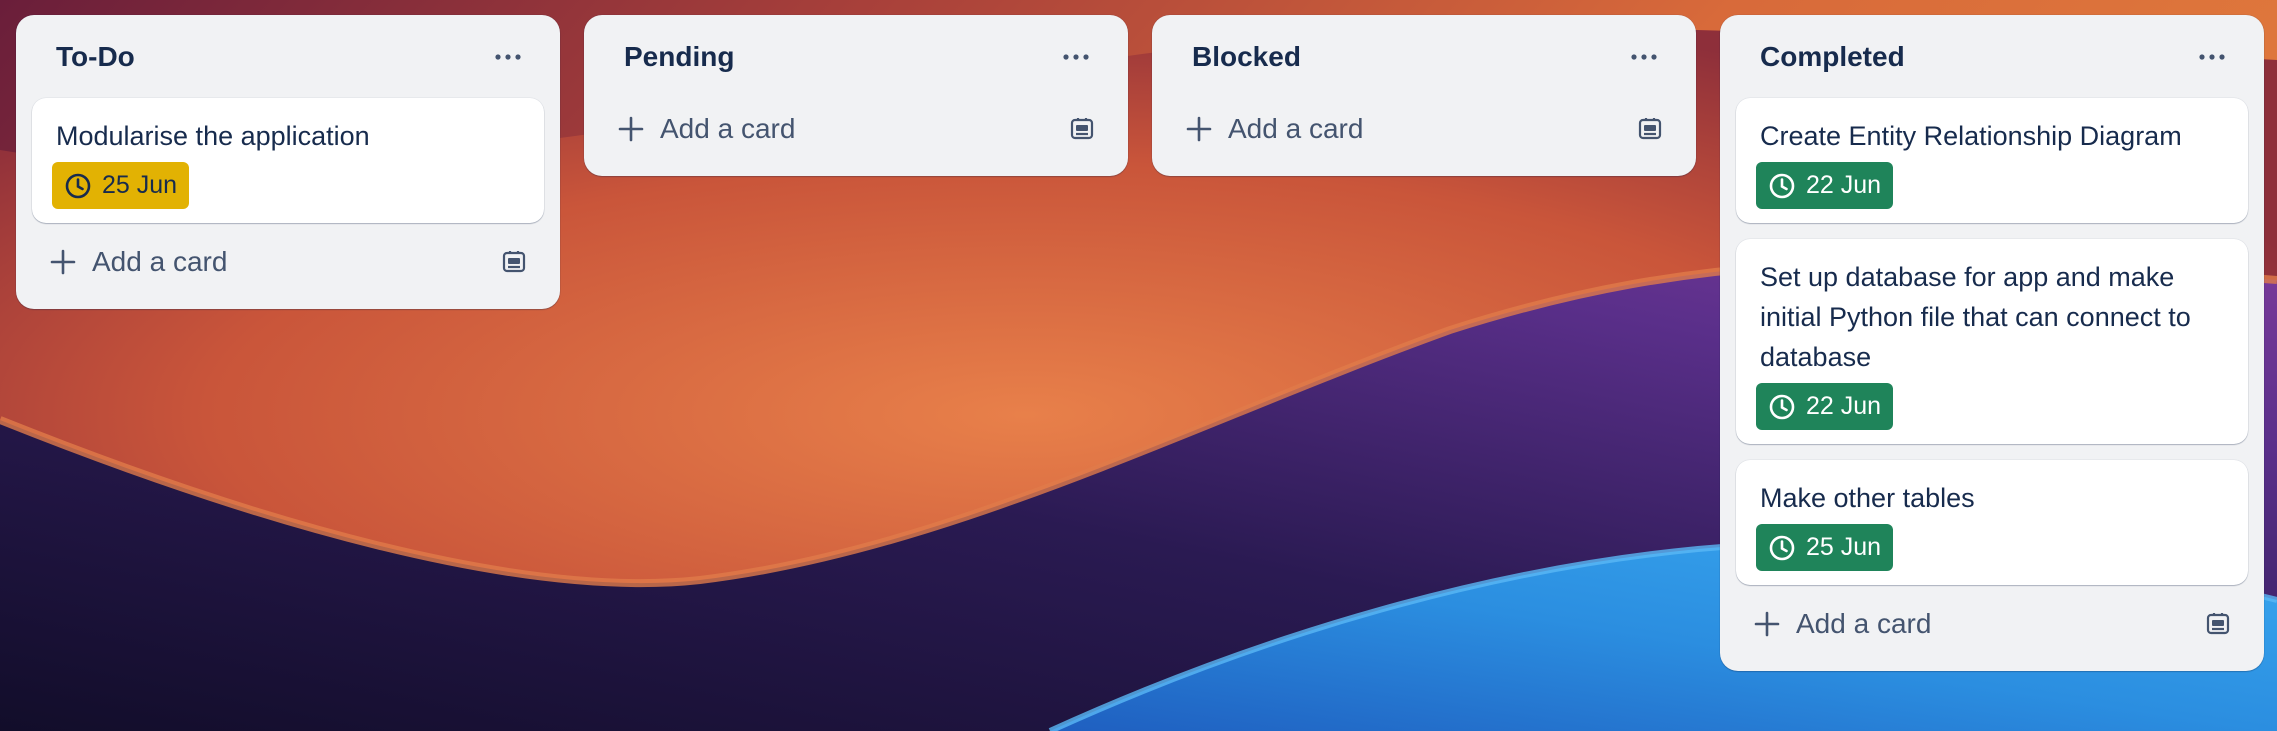 The image size is (2277, 731). I want to click on list-blocked: Blocked Add a card, so click(1424, 95).